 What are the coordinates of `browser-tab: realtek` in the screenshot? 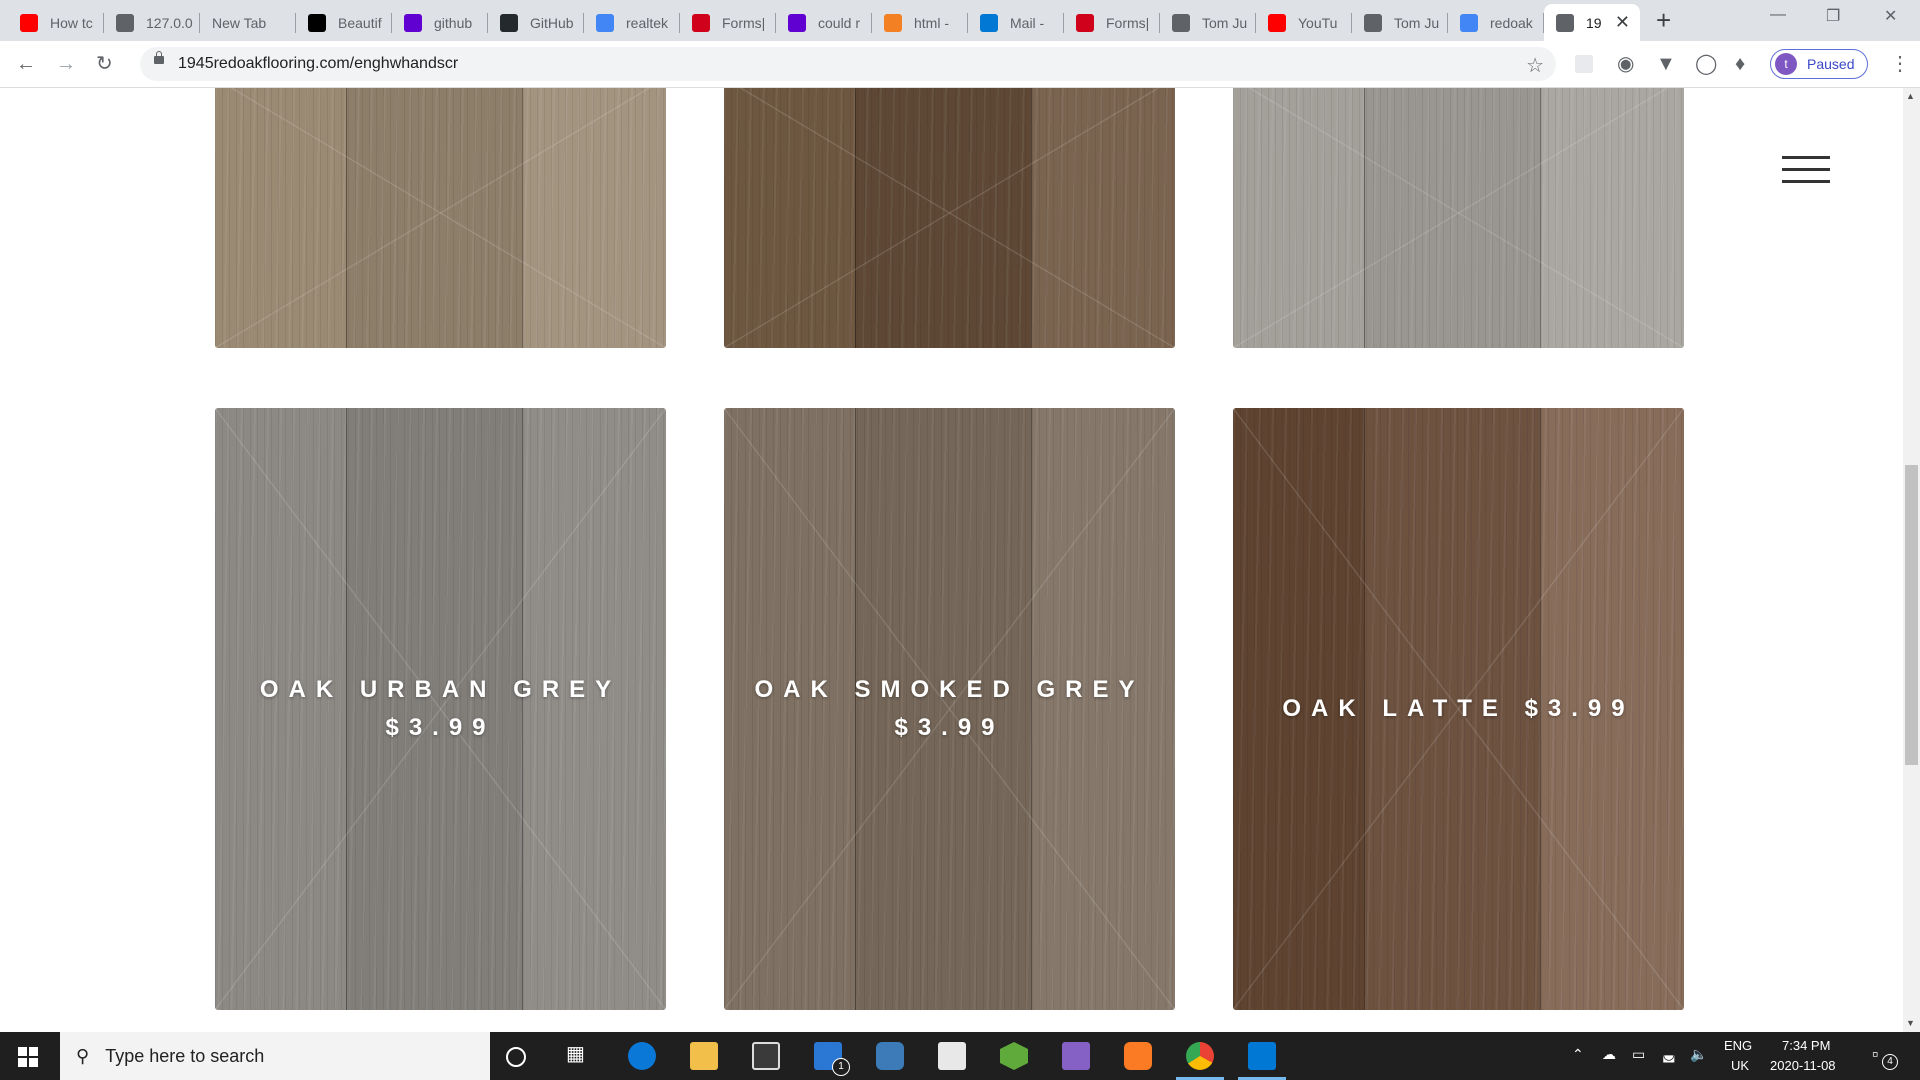 It's located at (632, 22).